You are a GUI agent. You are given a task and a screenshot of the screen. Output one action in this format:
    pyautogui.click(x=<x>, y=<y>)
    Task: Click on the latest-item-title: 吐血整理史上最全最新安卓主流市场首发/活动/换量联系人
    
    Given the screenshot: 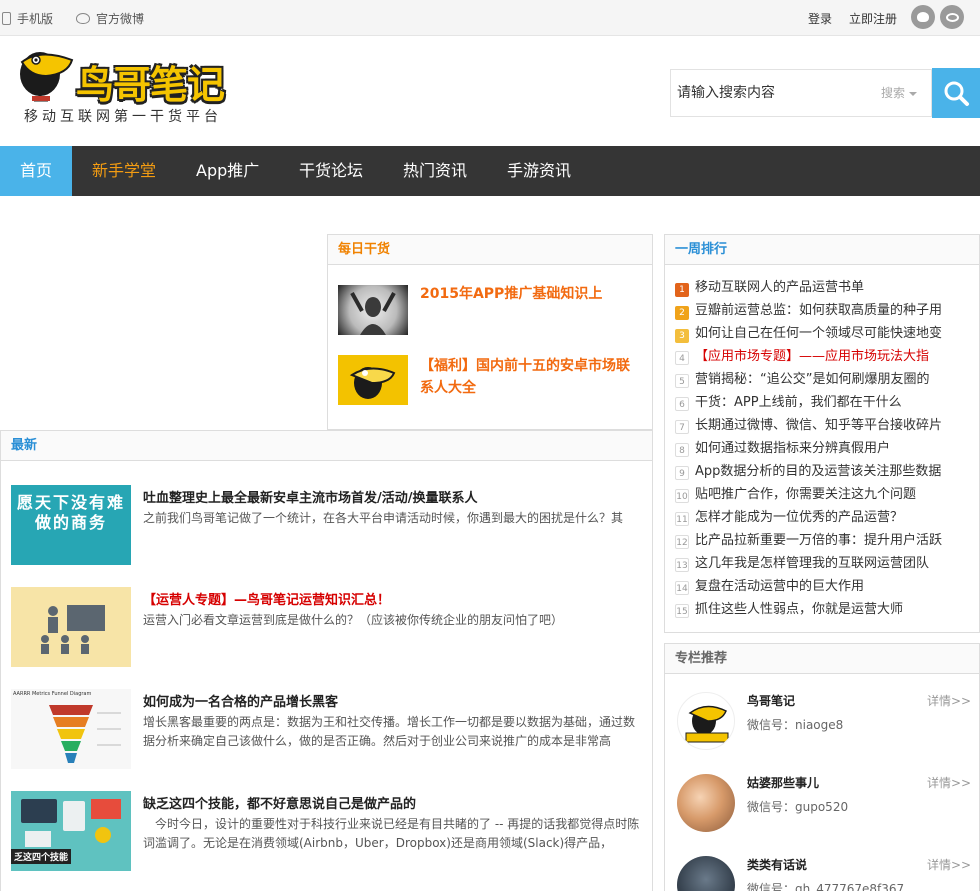 What is the action you would take?
    pyautogui.click(x=310, y=496)
    